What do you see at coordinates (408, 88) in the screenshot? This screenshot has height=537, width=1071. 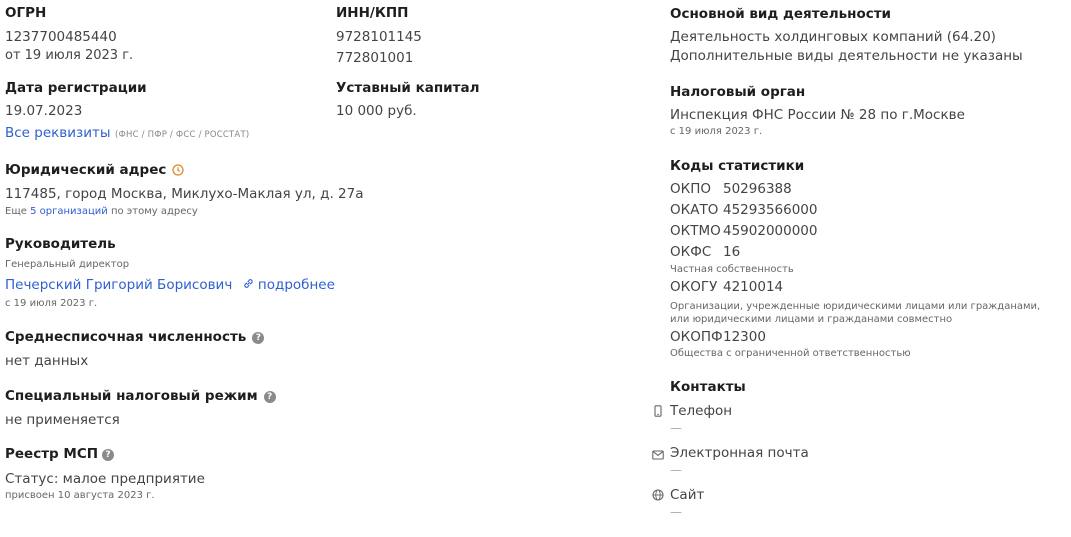 I see `capital-label: Уставный капитал` at bounding box center [408, 88].